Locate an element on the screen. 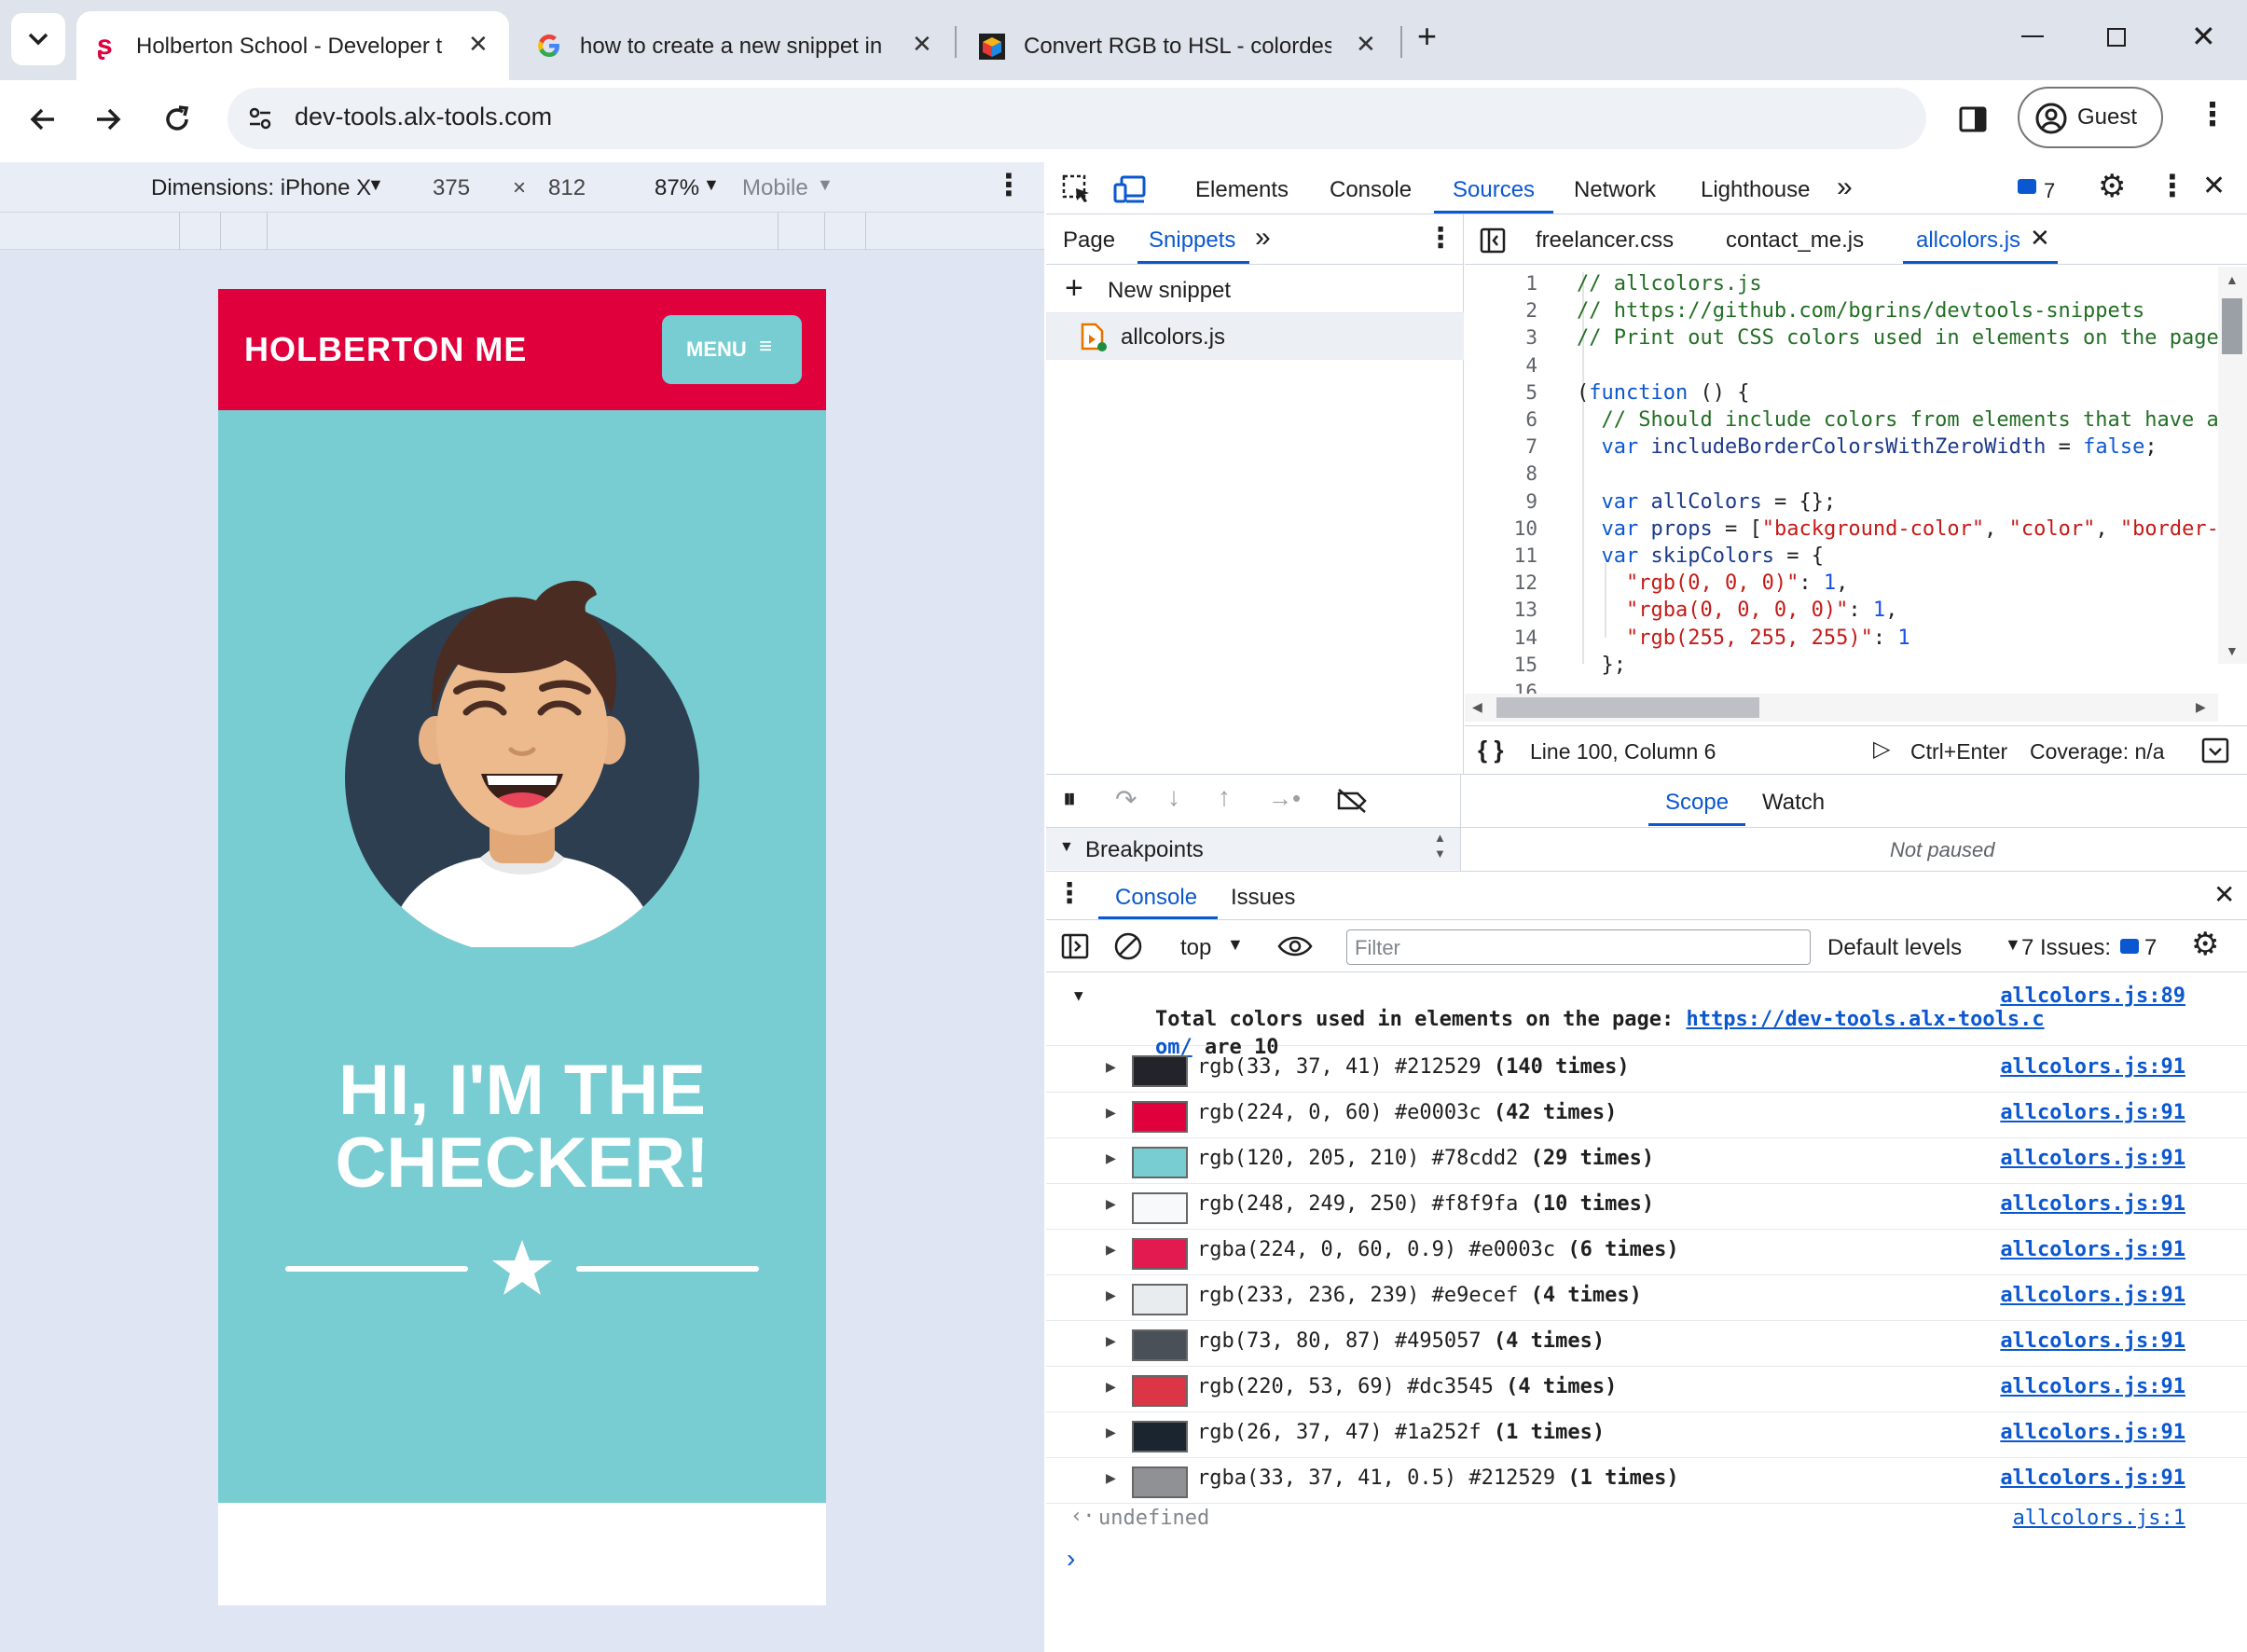  tab-network: Network is located at coordinates (1615, 190).